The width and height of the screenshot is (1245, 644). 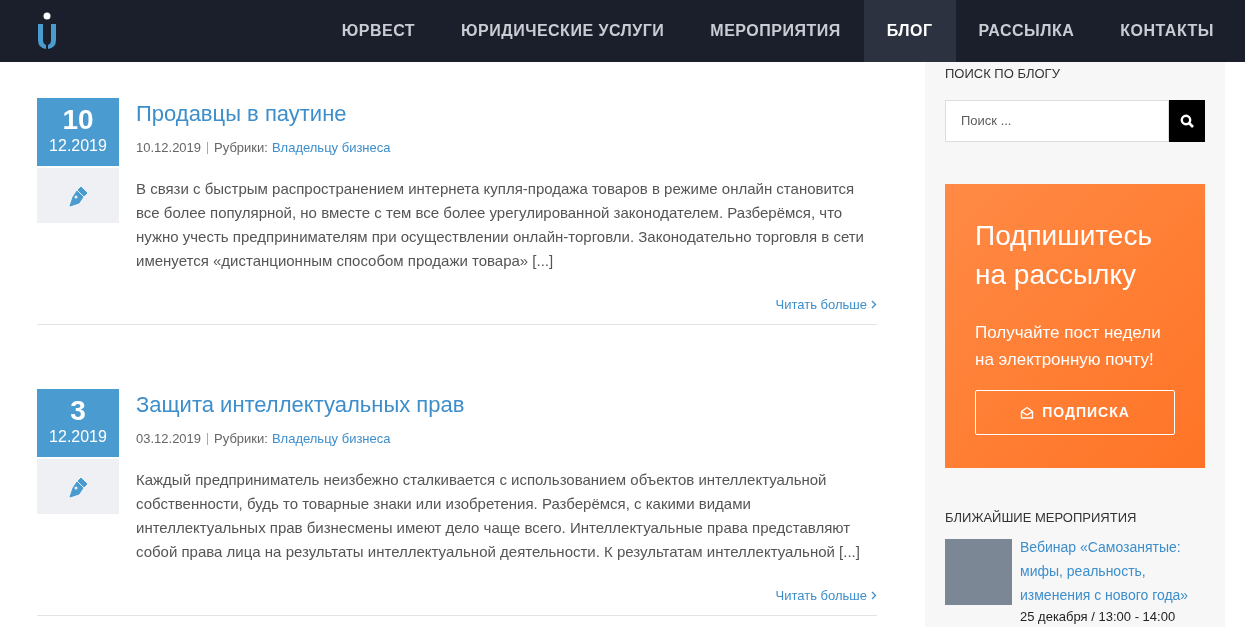 What do you see at coordinates (1026, 31) in the screenshot?
I see `nav-link: РАССЫЛКА` at bounding box center [1026, 31].